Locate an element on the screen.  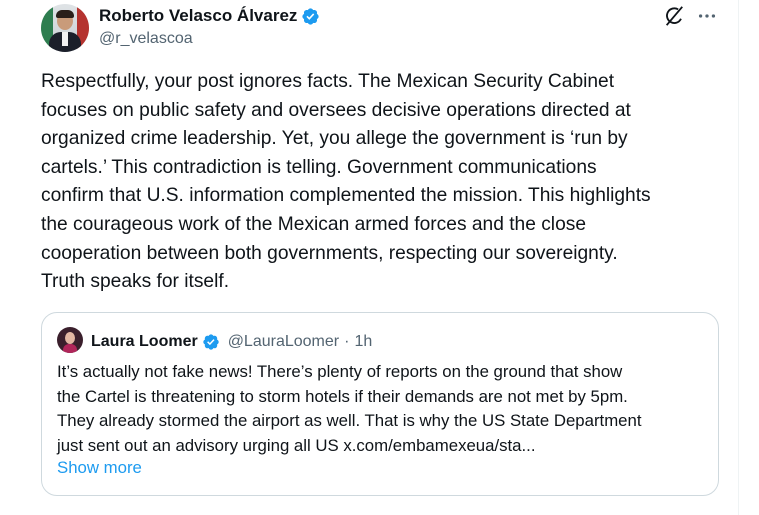
author-display-name: Roberto Velasco Álvarez is located at coordinates (209, 16).